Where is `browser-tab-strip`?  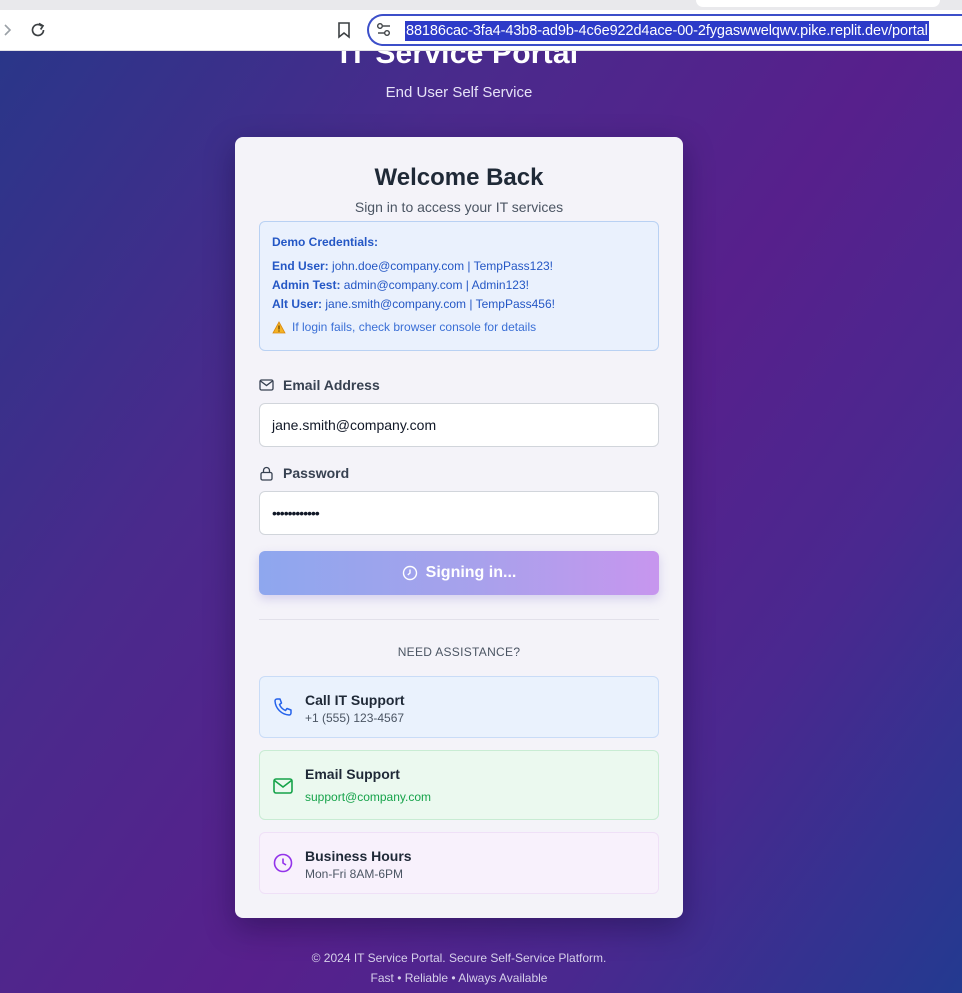 browser-tab-strip is located at coordinates (481, 5).